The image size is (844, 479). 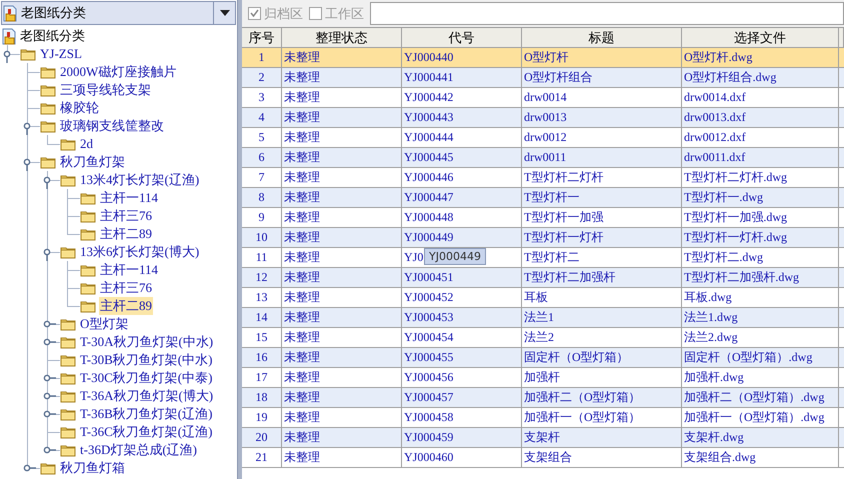 I want to click on table-cell: 3, so click(x=262, y=98).